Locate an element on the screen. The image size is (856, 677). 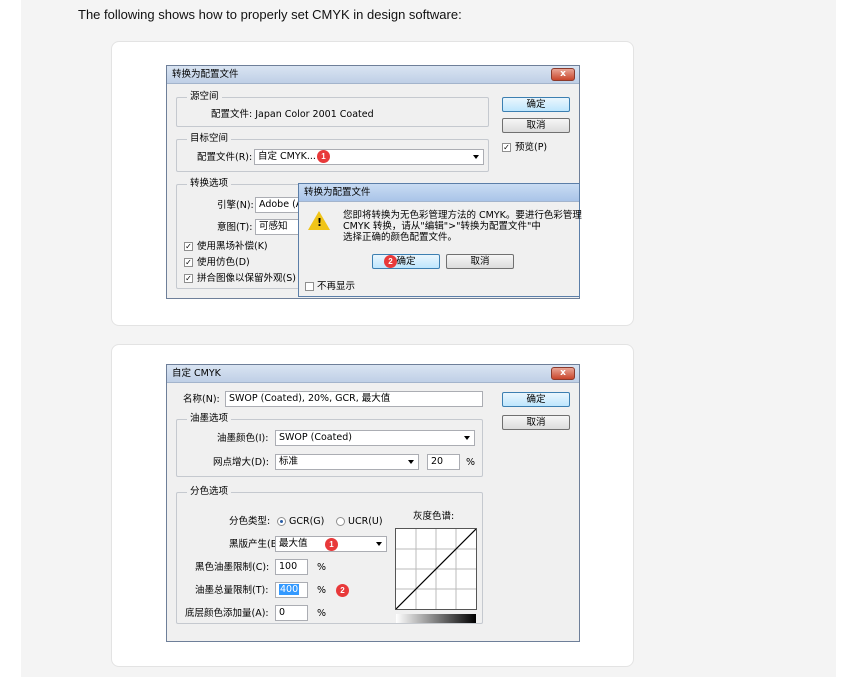
total-ink-limit-label: 油墨总量限制(T): is located at coordinates (232, 590).